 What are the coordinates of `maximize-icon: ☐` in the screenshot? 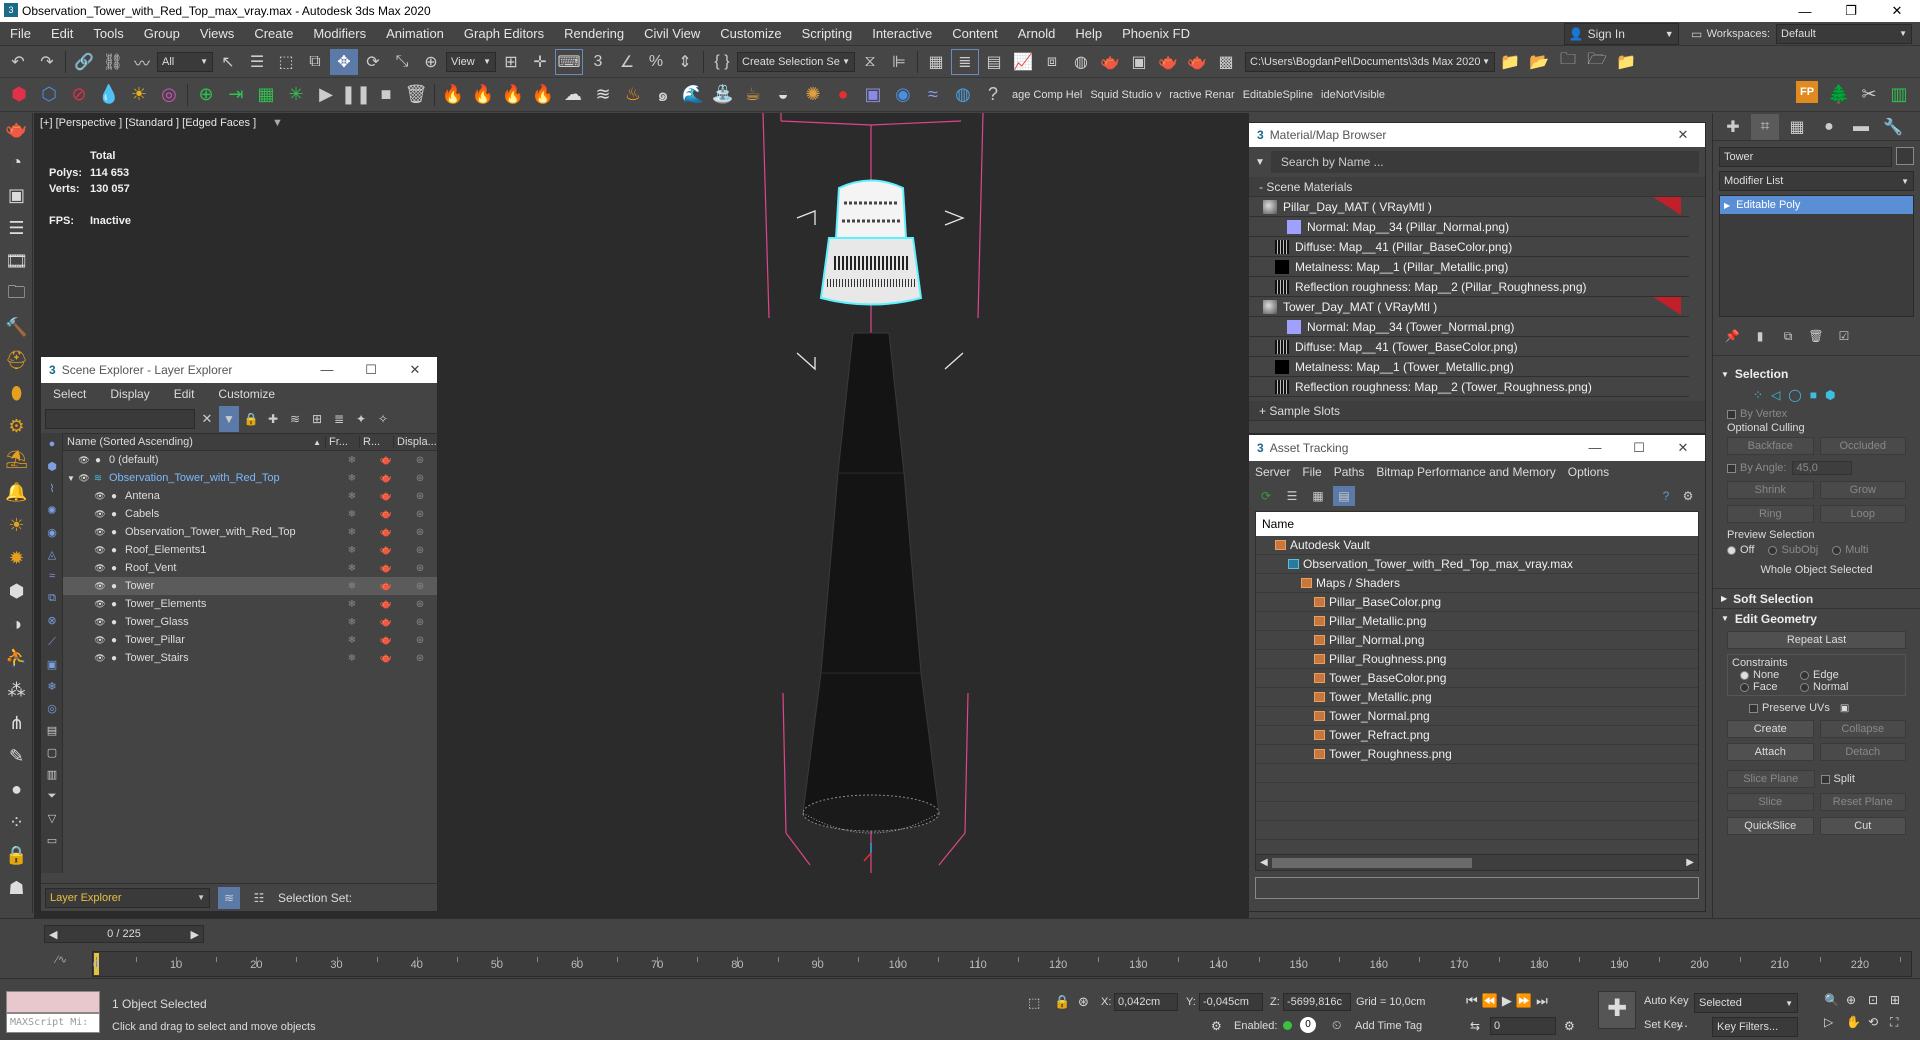 It's located at (371, 370).